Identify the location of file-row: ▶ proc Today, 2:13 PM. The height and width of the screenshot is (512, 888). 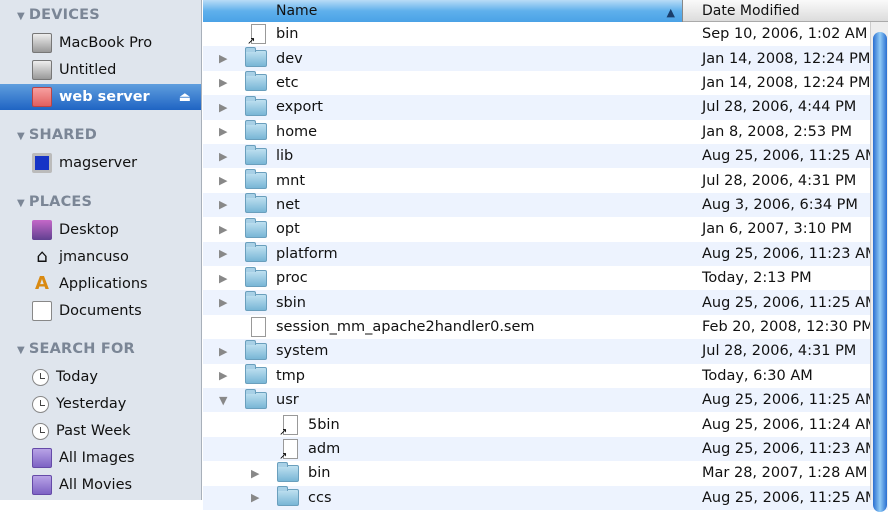
(545, 278).